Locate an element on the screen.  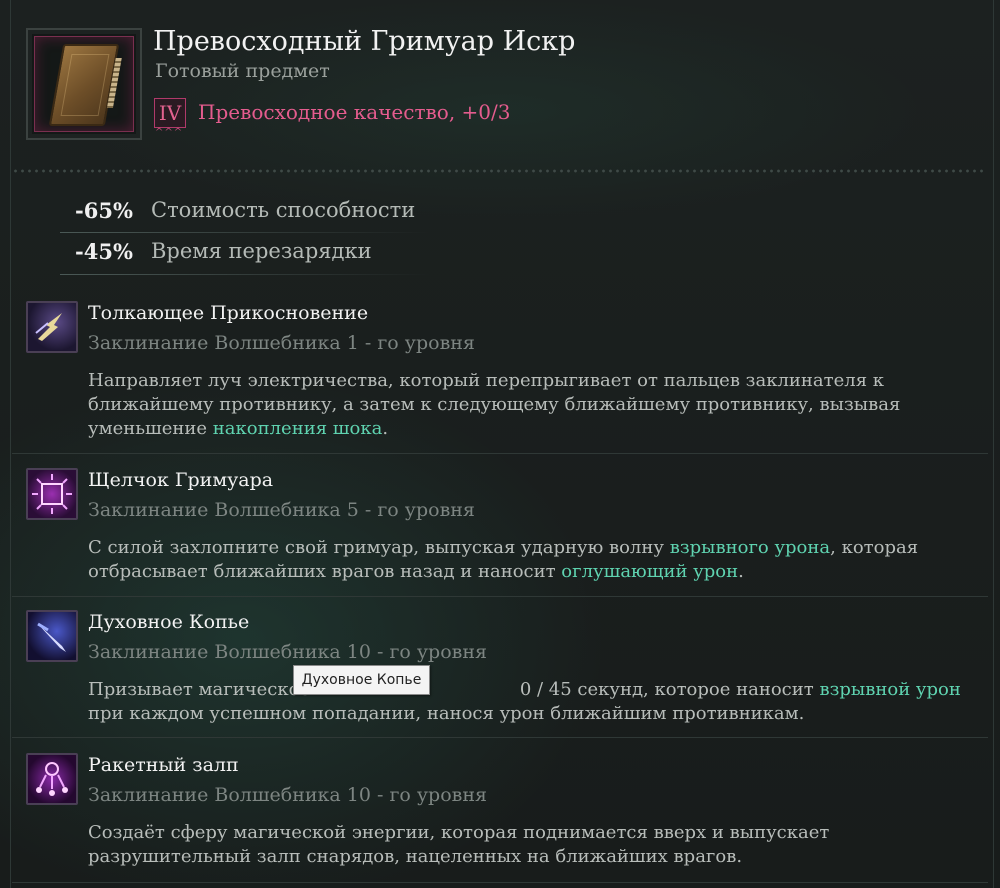
keyword: накопления шока is located at coordinates (297, 428).